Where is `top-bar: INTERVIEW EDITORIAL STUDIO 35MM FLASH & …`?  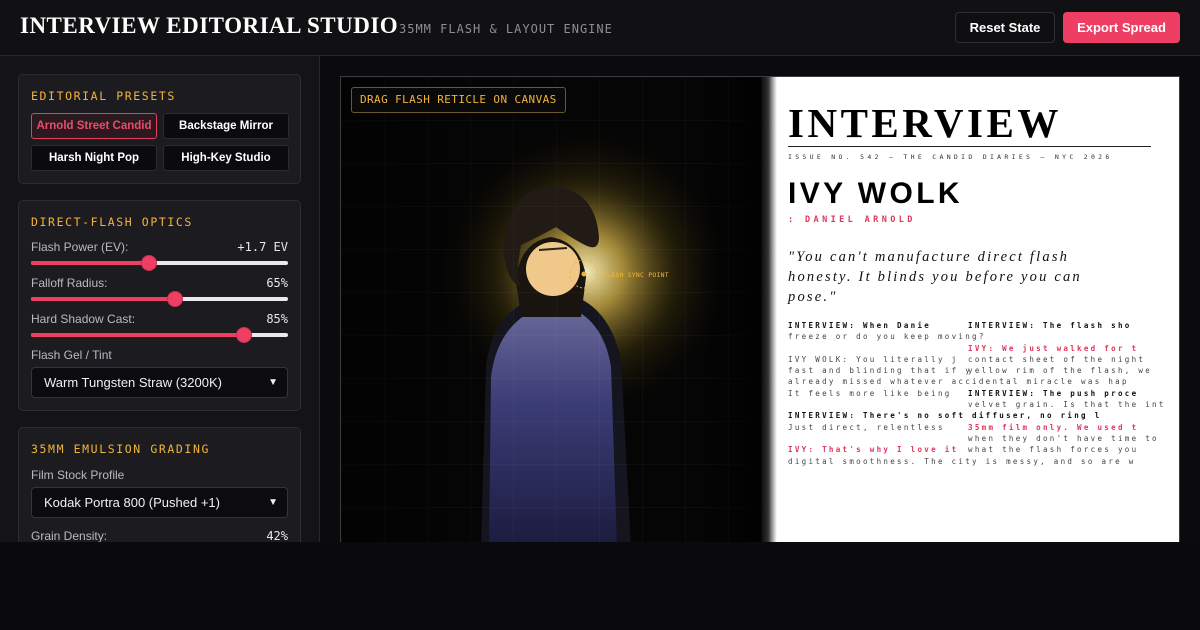 top-bar: INTERVIEW EDITORIAL STUDIO 35MM FLASH & … is located at coordinates (600, 28).